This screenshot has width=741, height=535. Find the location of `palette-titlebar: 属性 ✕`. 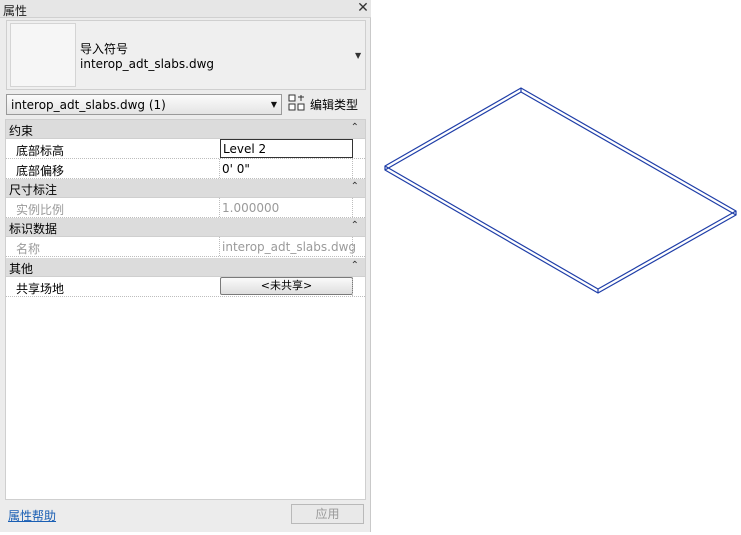

palette-titlebar: 属性 ✕ is located at coordinates (185, 9).